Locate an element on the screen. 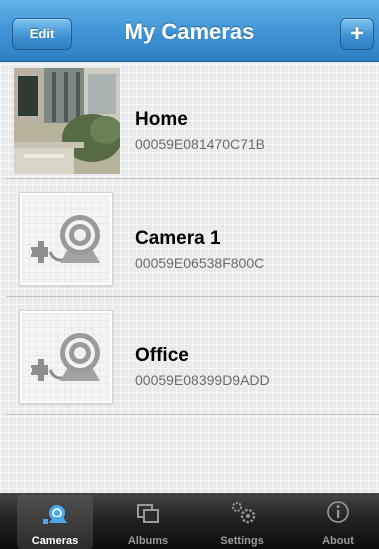 The width and height of the screenshot is (379, 549). room-photo-image is located at coordinates (67, 121).